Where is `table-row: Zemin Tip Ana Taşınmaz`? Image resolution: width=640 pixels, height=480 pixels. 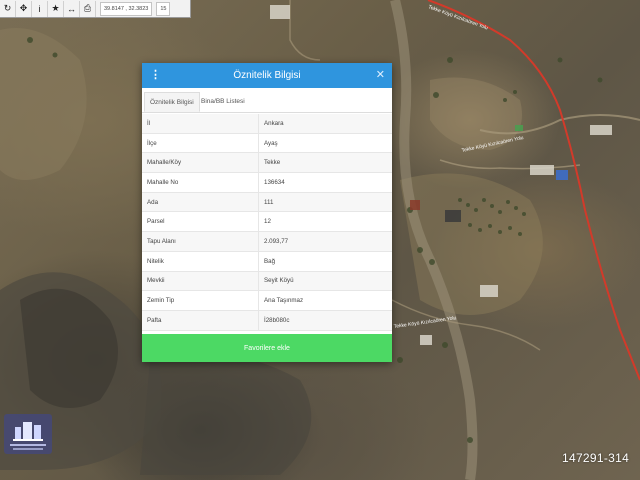
table-row: Zemin Tip Ana Taşınmaz is located at coordinates (267, 301).